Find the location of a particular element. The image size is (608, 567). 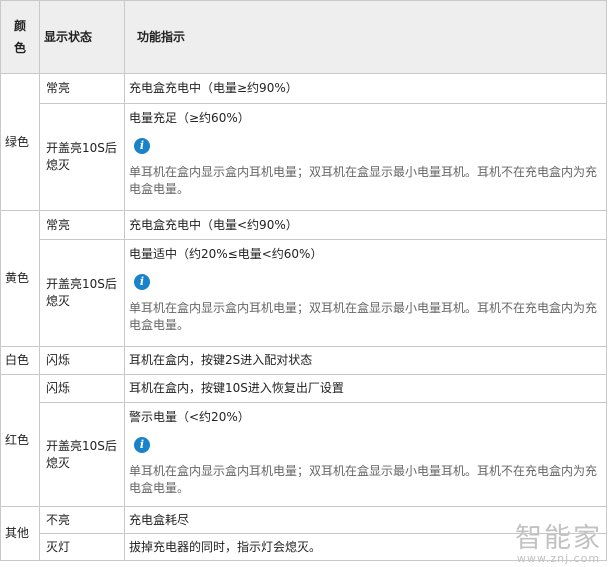

status-cell: 灭灯 is located at coordinates (82, 547).